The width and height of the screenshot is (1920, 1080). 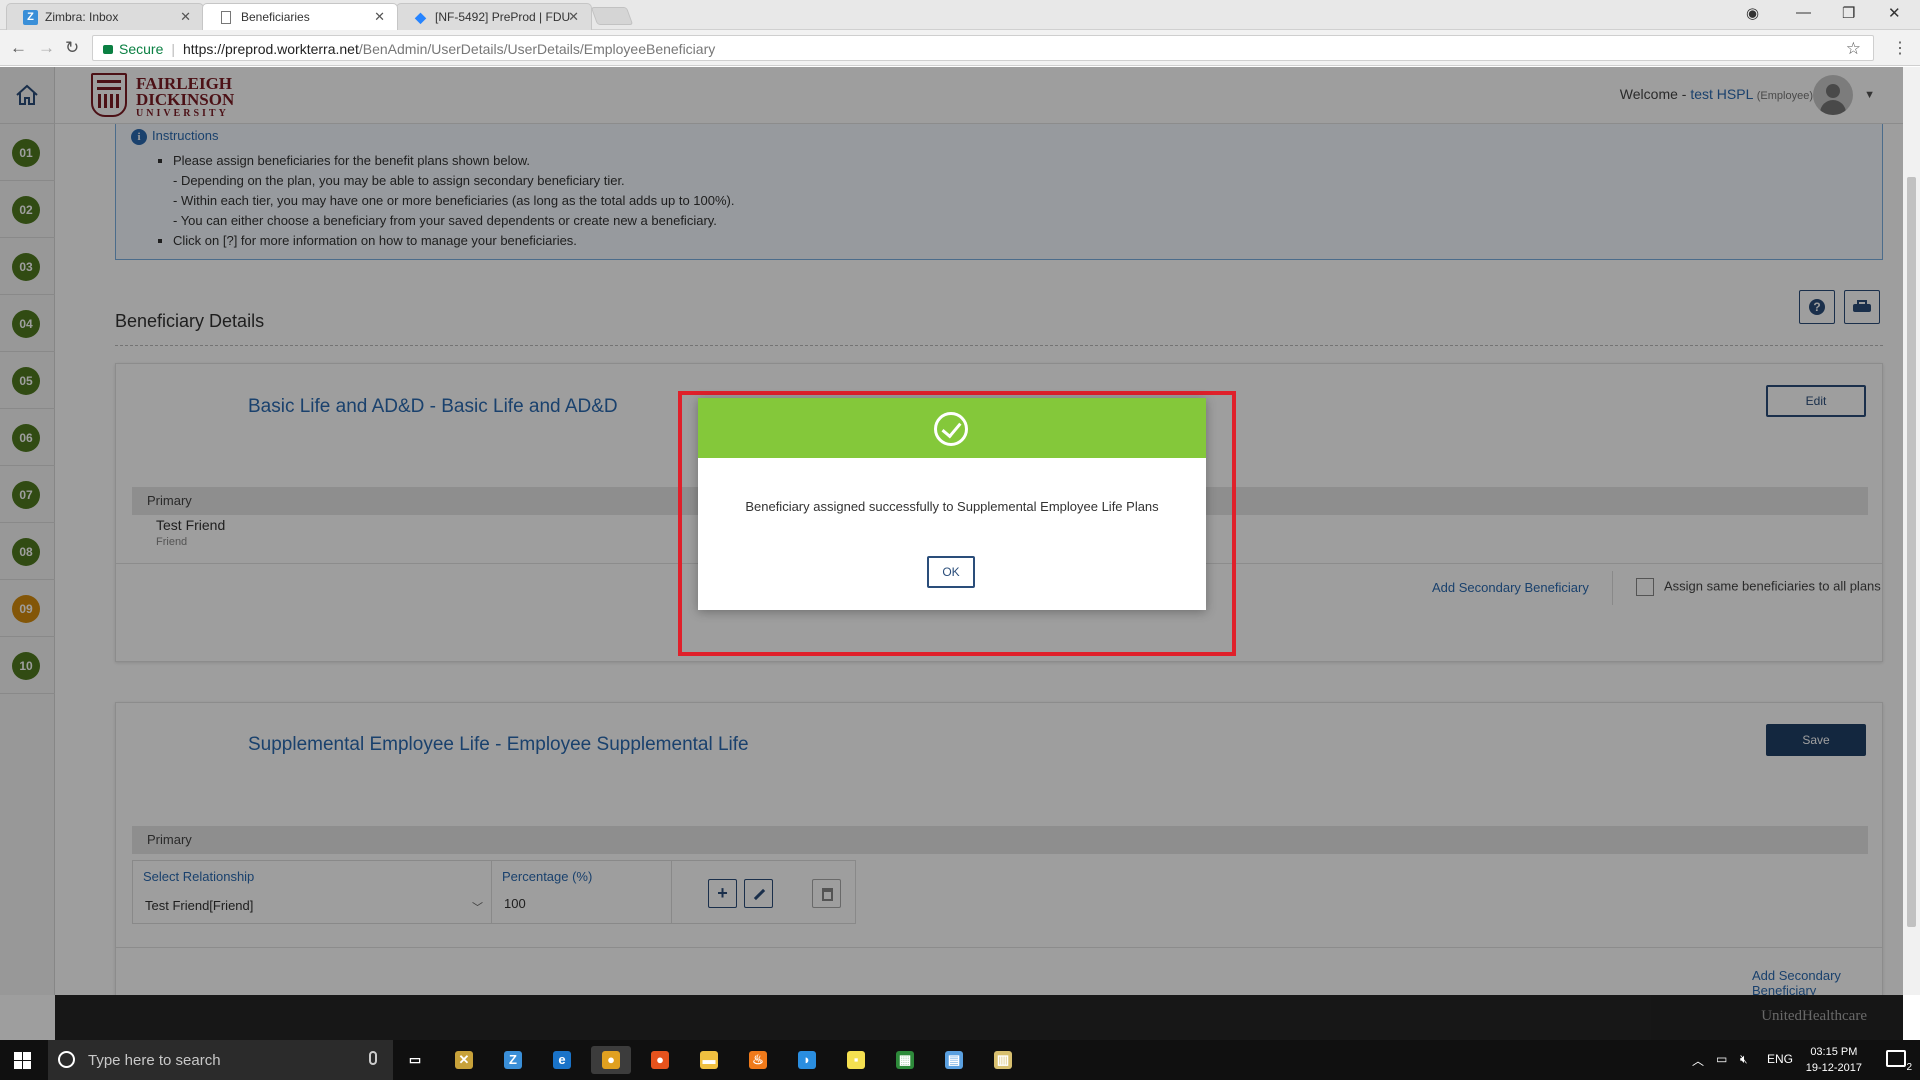 I want to click on language-indicator: ENG, so click(x=1780, y=1059).